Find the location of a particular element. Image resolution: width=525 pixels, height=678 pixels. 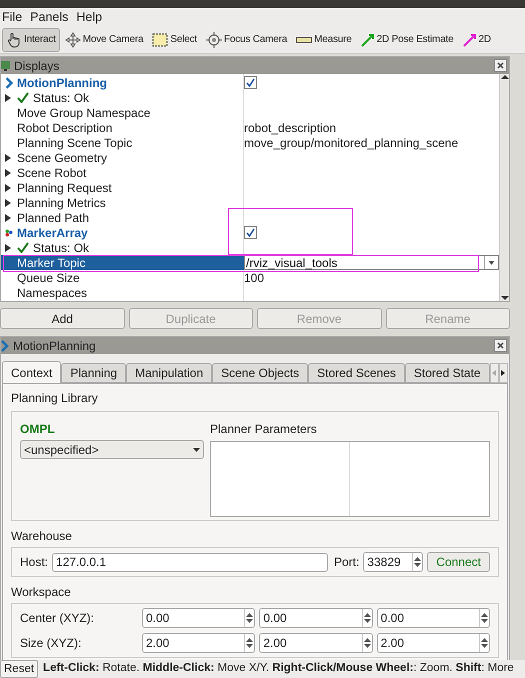

tab: Manipulation is located at coordinates (169, 373).